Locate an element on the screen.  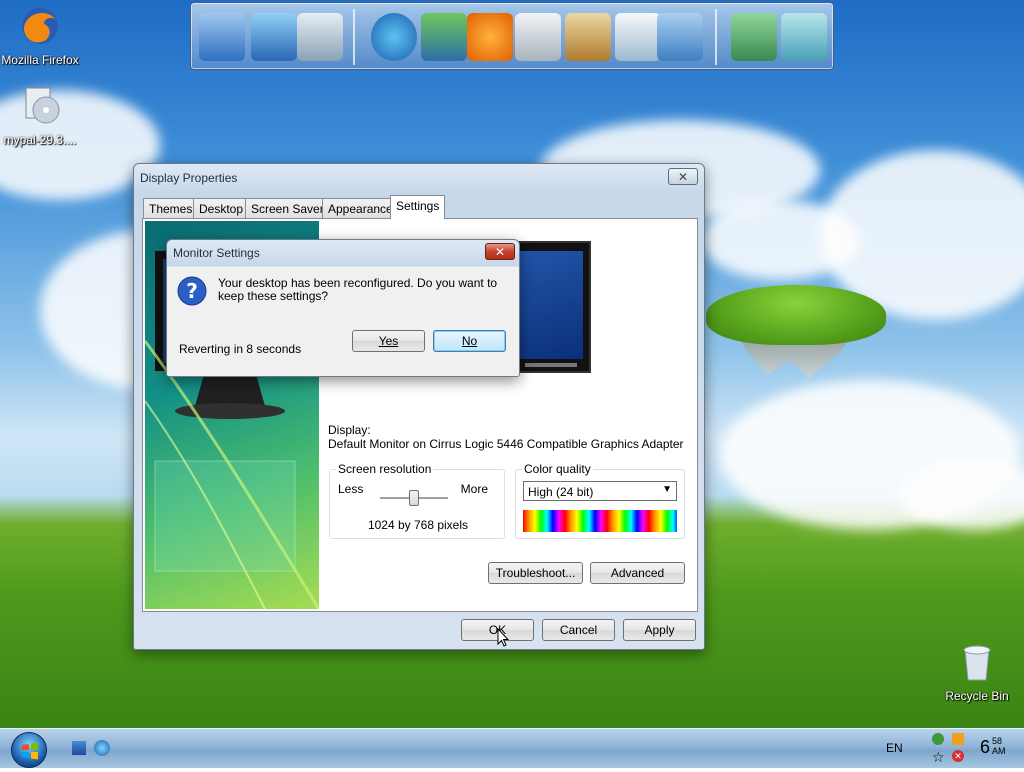
desktop-icon-recycle-bin: Recycle Bin is located at coordinates (977, 671).